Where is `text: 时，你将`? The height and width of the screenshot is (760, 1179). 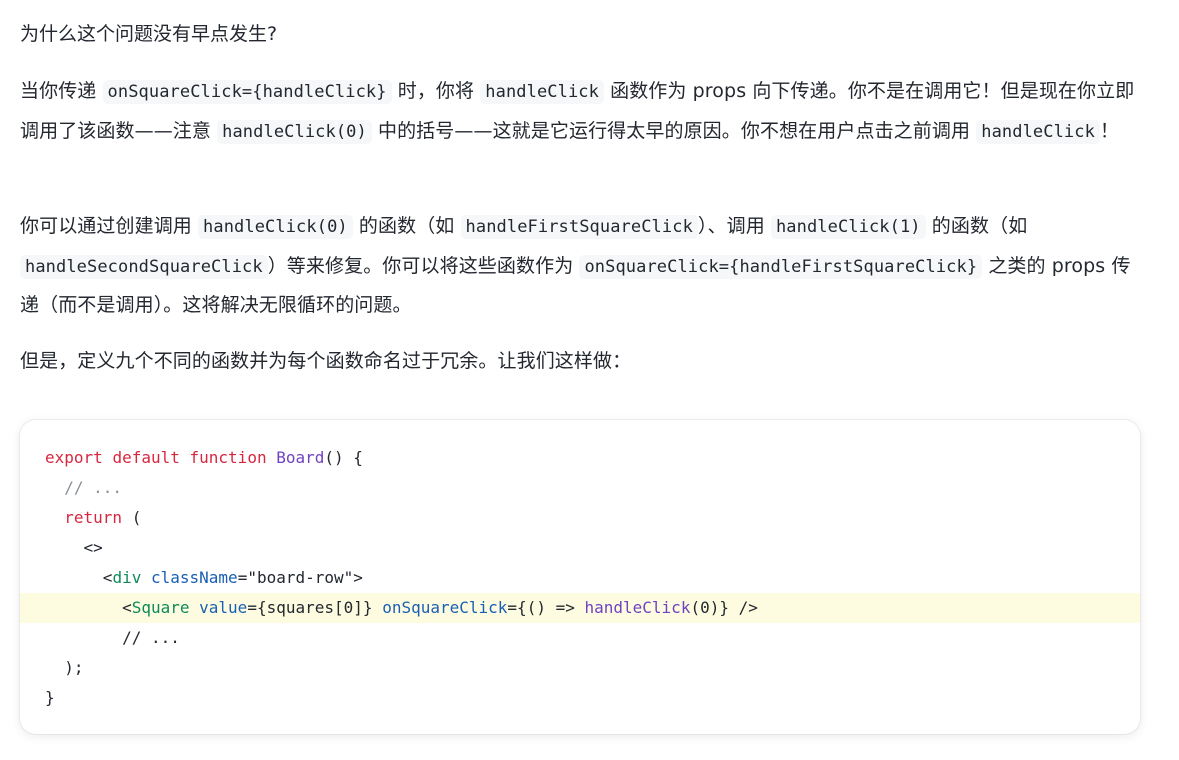
text: 时，你将 is located at coordinates (436, 91).